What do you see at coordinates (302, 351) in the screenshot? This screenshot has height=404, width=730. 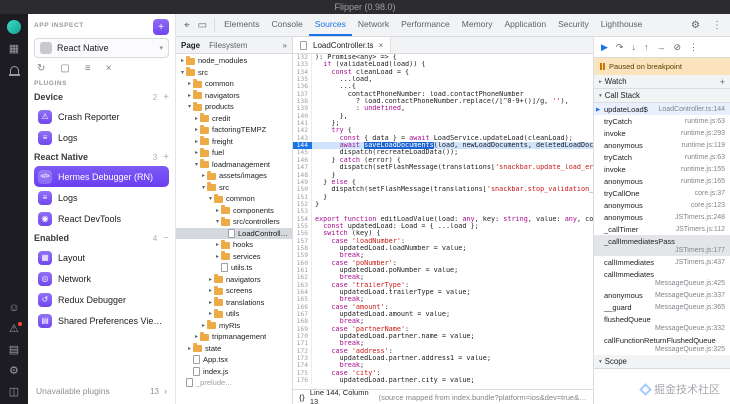 I see `line-number: 172` at bounding box center [302, 351].